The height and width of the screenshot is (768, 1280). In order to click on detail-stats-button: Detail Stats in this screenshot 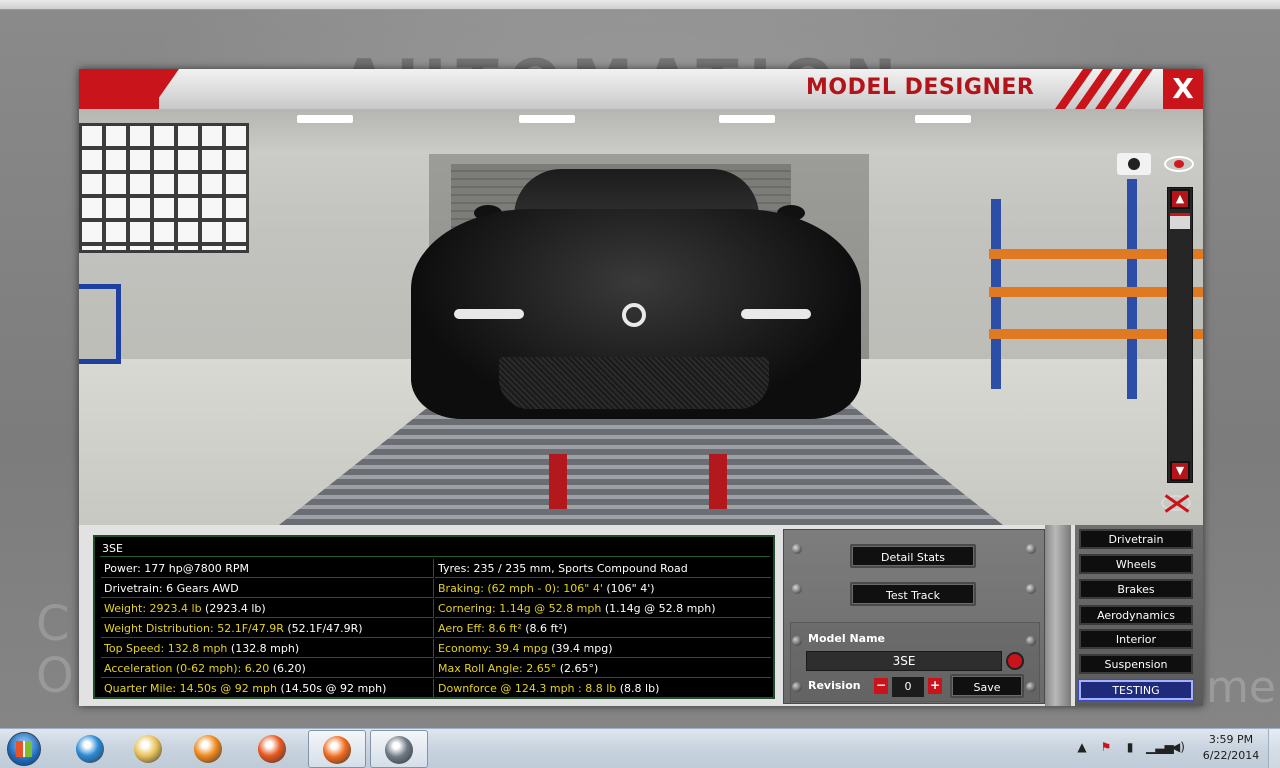, I will do `click(913, 556)`.